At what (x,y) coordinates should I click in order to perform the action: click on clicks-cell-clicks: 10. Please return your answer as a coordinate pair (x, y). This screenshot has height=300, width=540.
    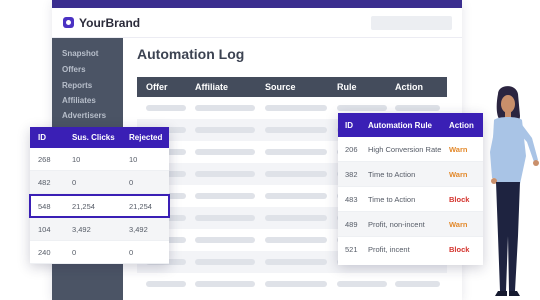
    Looking at the image, I should click on (76, 159).